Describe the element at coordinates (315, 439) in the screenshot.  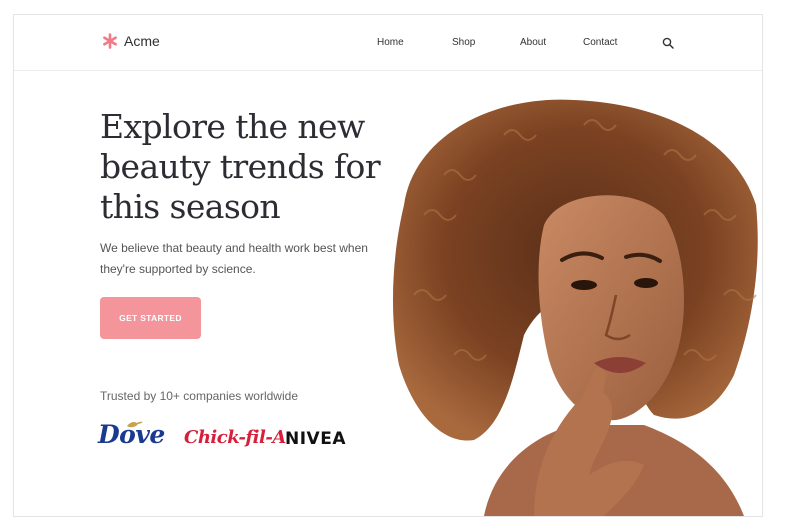
I see `nivea-logo: NIVEA` at that location.